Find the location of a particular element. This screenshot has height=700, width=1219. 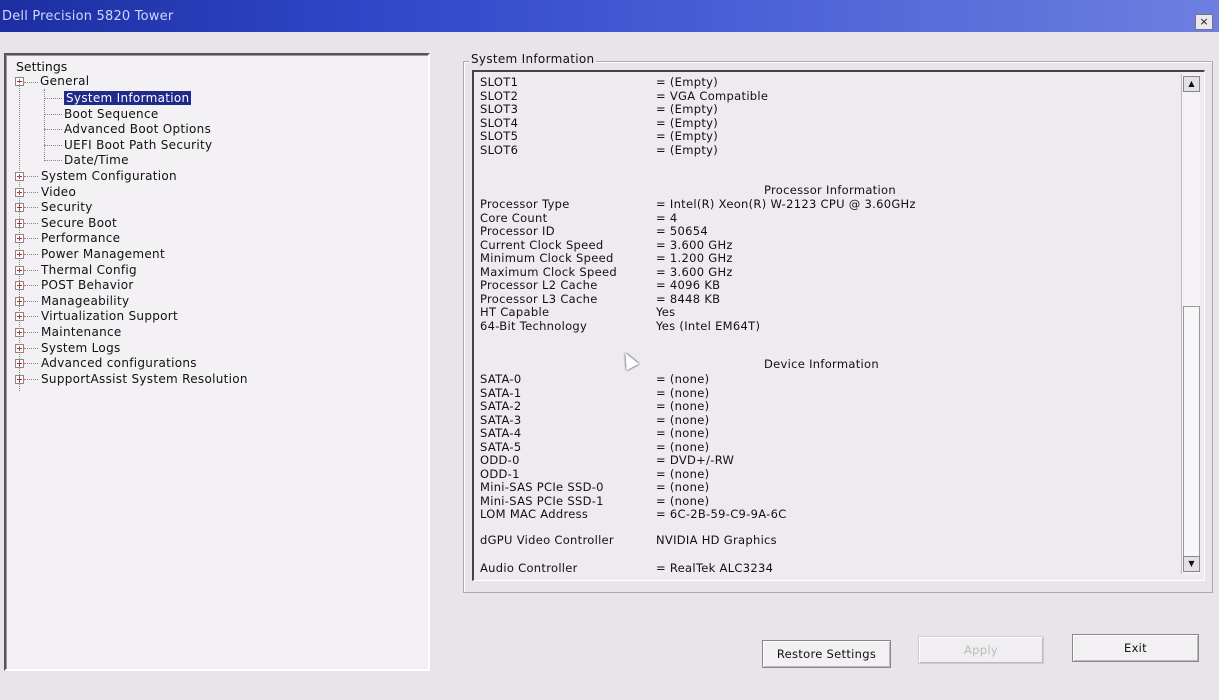

info-row: SATA-1 = (none) is located at coordinates (594, 393).